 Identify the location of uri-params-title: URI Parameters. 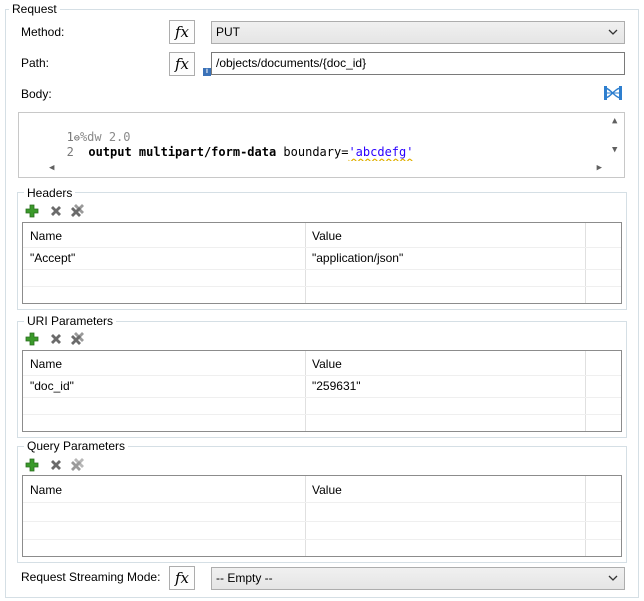
(70, 321).